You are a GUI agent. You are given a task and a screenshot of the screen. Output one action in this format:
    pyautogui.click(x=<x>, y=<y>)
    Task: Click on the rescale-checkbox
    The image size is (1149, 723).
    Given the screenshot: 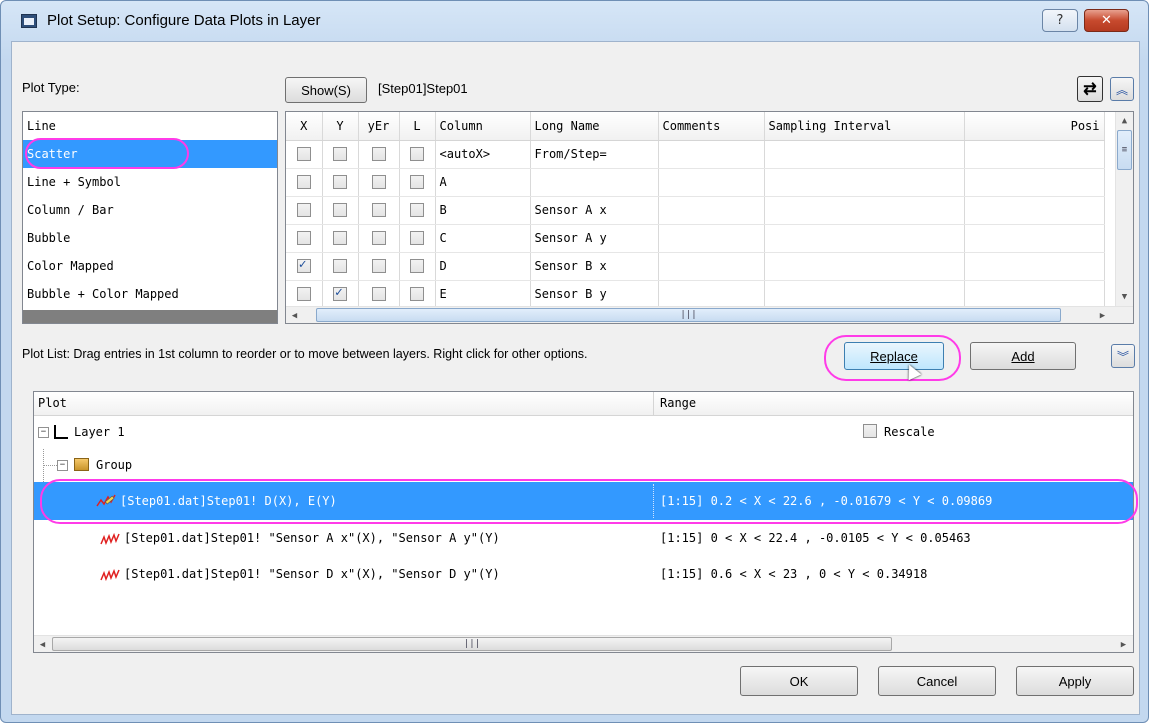 What is the action you would take?
    pyautogui.click(x=870, y=431)
    